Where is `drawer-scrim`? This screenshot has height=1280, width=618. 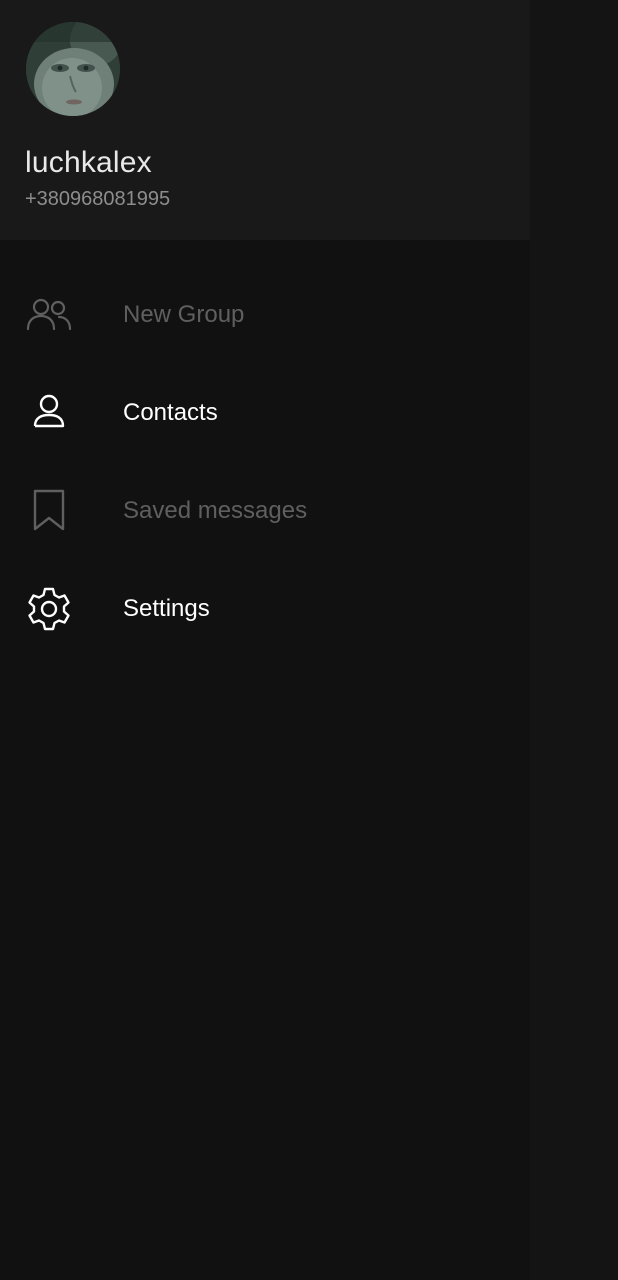
drawer-scrim is located at coordinates (574, 640).